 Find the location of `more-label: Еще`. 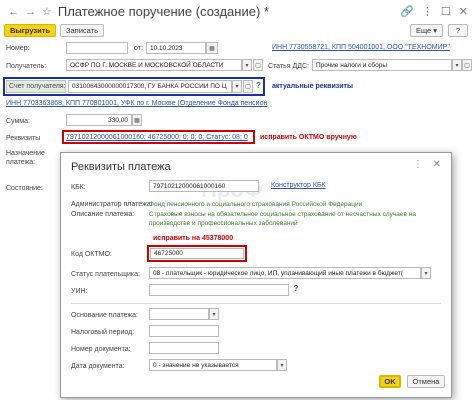

more-label: Еще is located at coordinates (423, 30).